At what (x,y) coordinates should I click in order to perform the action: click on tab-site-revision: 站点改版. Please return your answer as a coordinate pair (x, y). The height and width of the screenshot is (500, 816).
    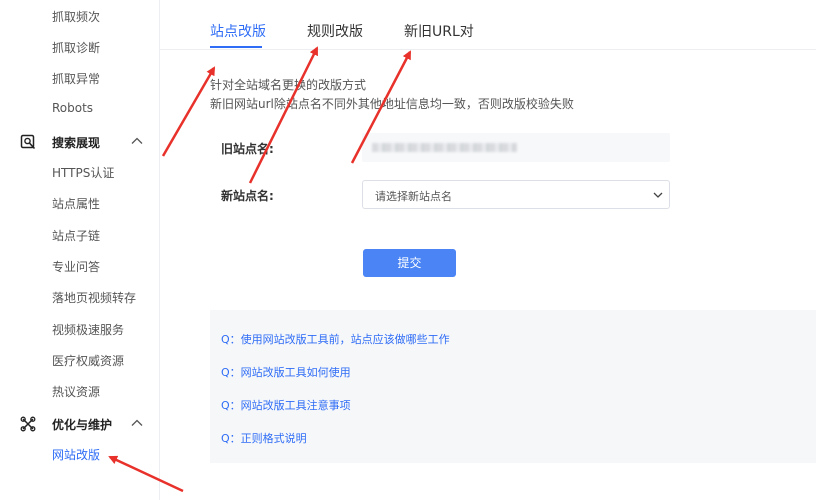
    Looking at the image, I should click on (238, 31).